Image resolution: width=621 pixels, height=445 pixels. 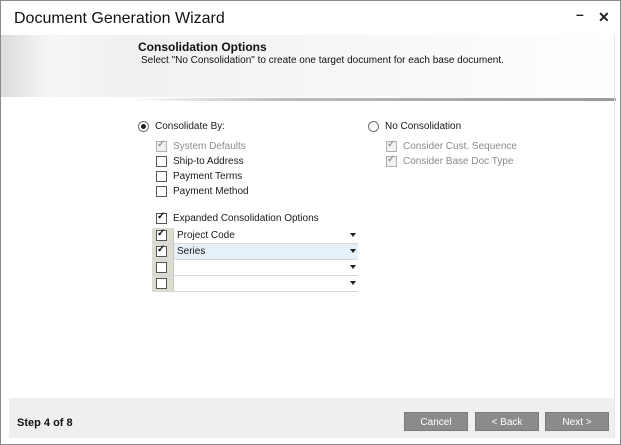 I want to click on page-title: Consolidation Options, so click(x=202, y=47).